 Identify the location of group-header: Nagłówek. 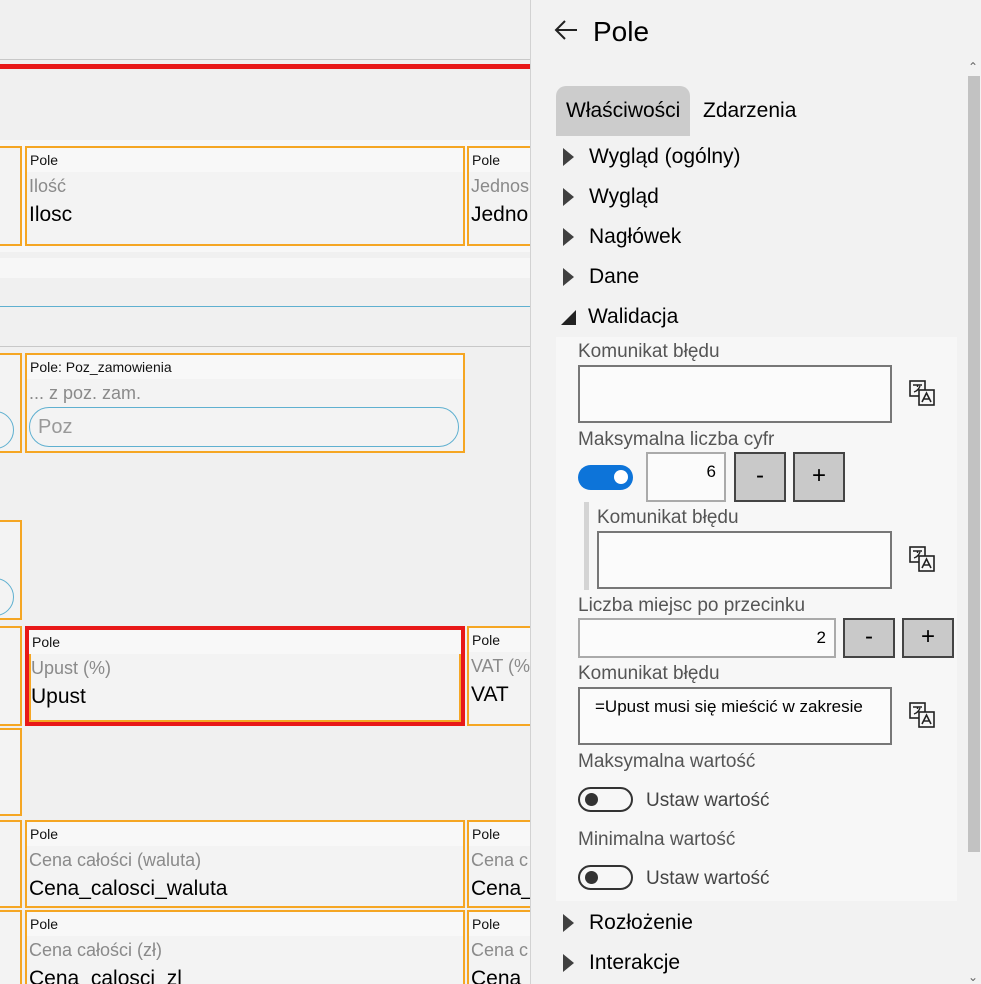
(622, 237).